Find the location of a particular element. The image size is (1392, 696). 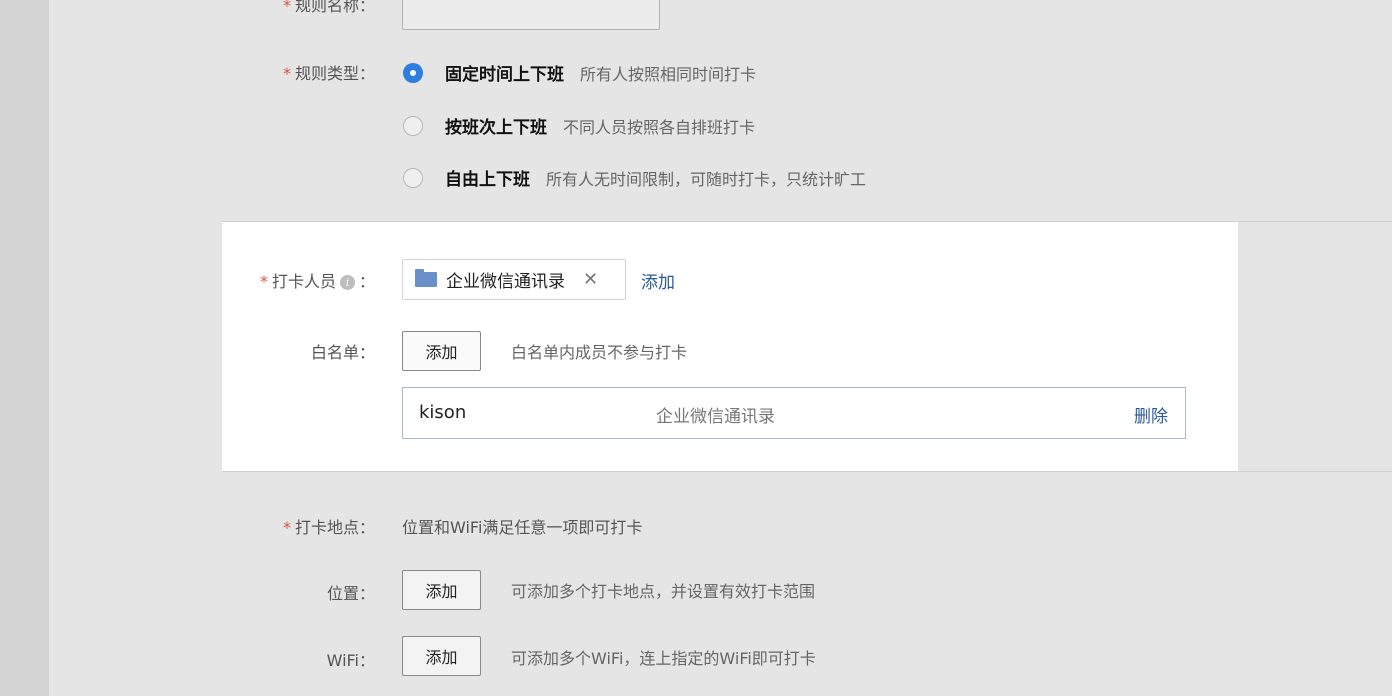

rule-type-option-shift: 按班次上下班 不同人员按照各自排班打卡 is located at coordinates (579, 125).